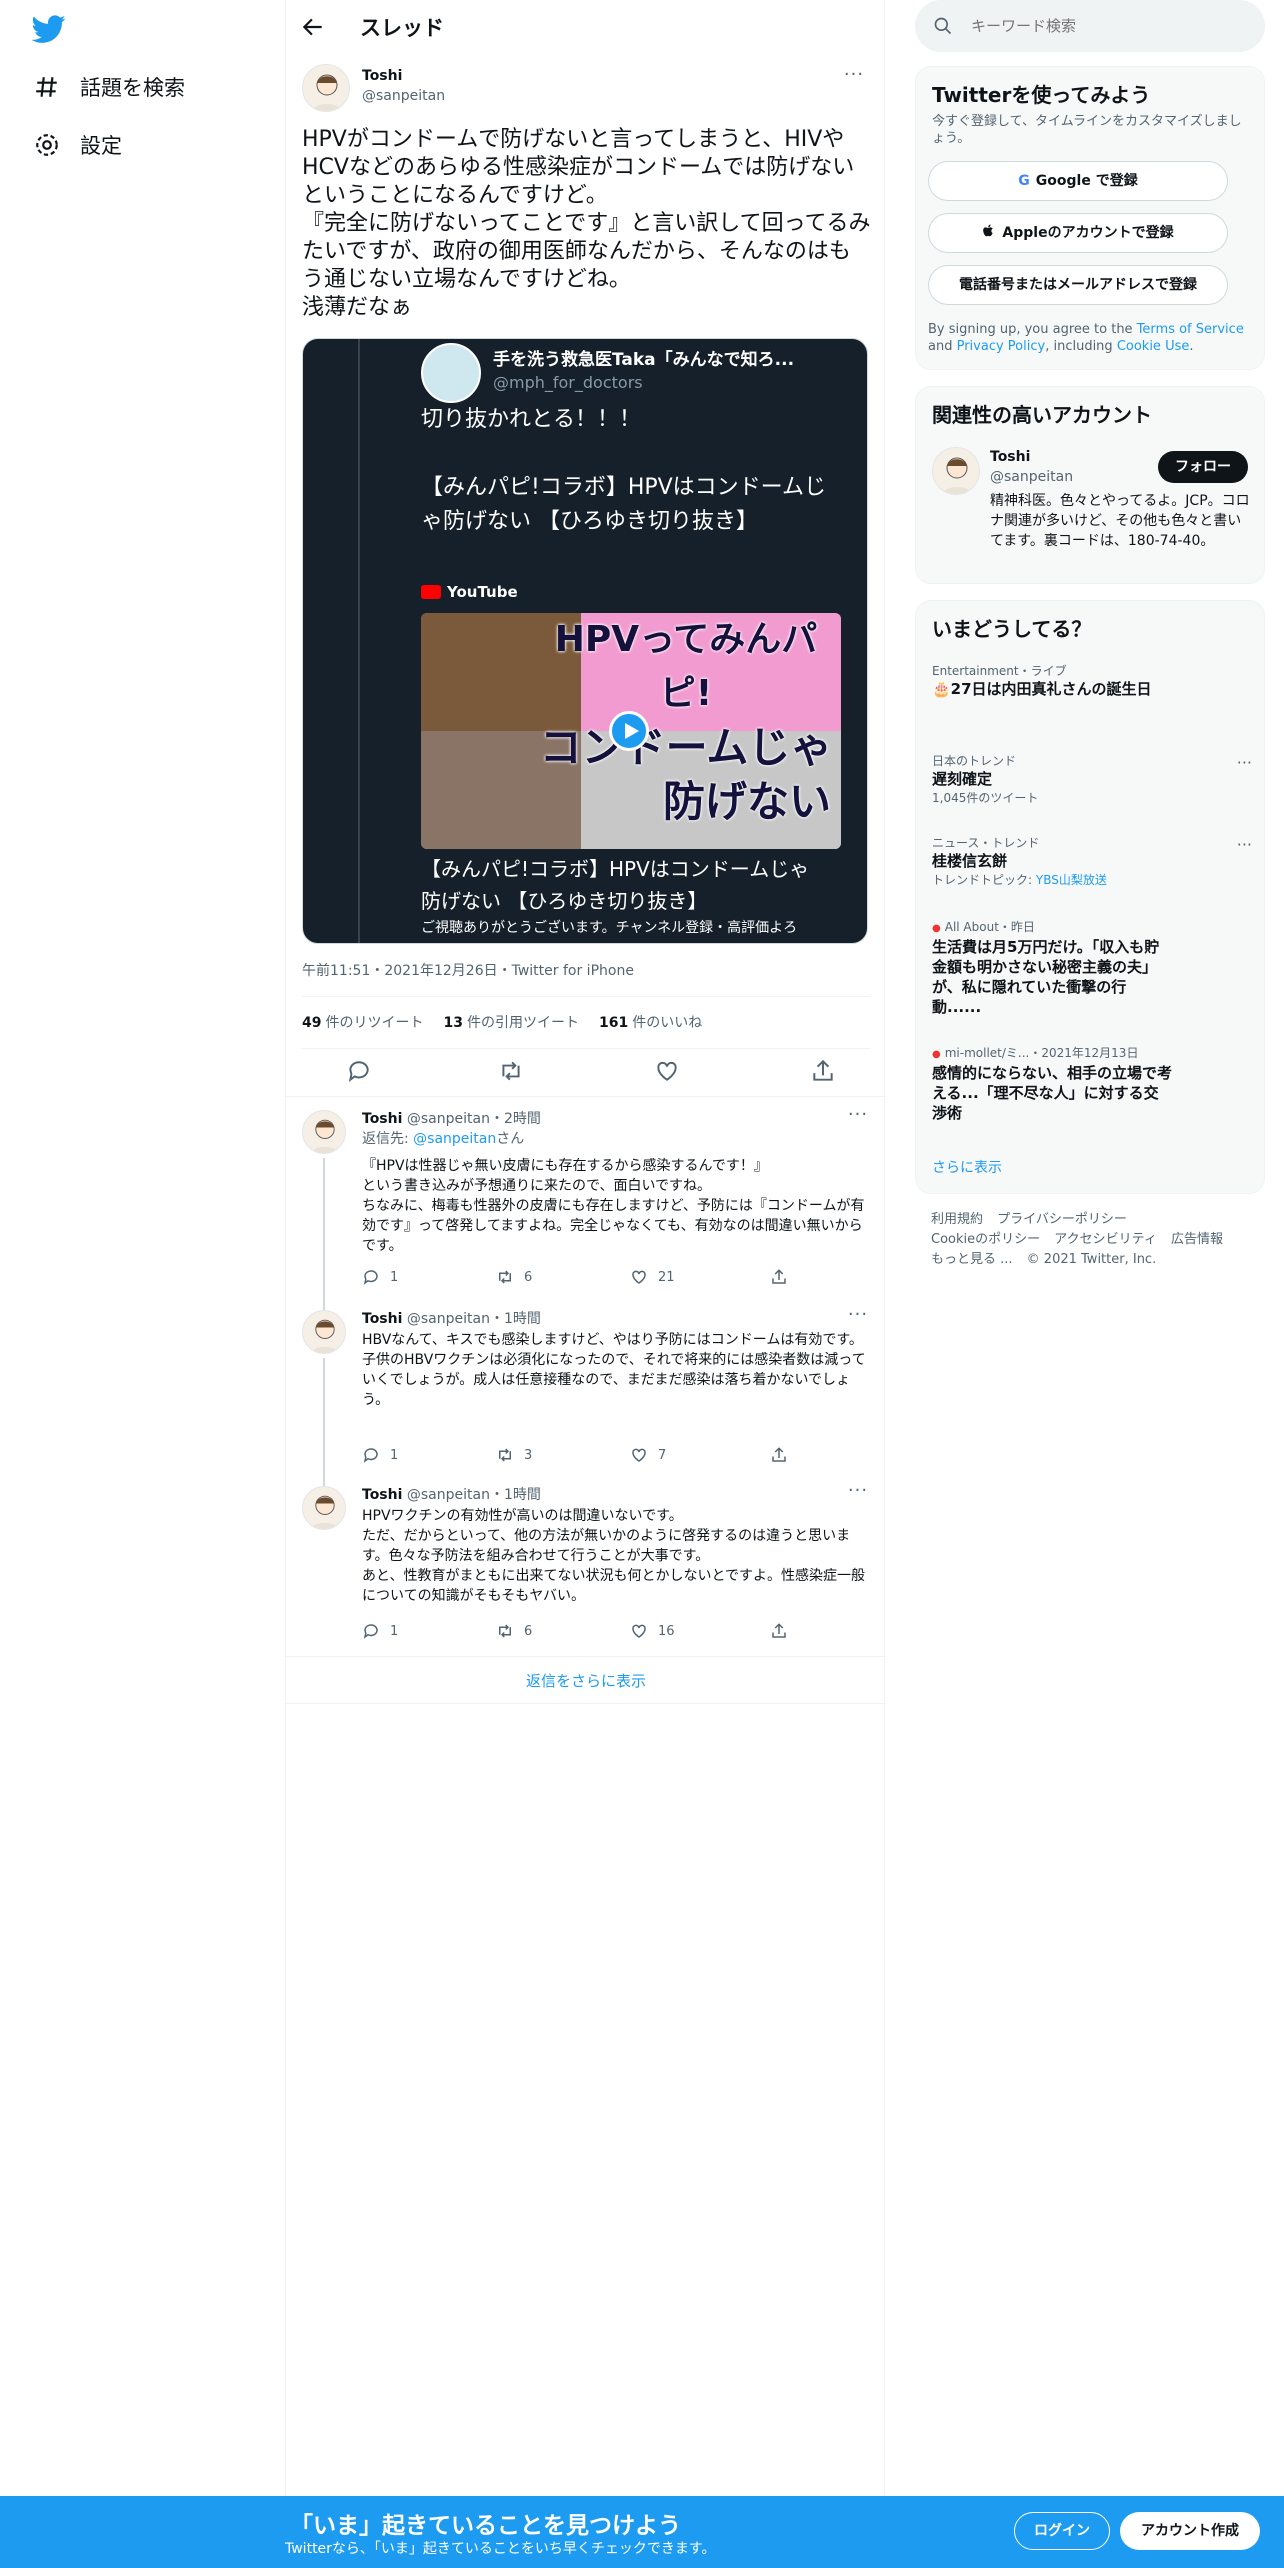 This screenshot has height=2568, width=1284. Describe the element at coordinates (1092, 862) in the screenshot. I see `trend-item: ニュース・トレンド 桂楼信玄餅 トレンドトピック: YBS山梨放送 ···` at that location.